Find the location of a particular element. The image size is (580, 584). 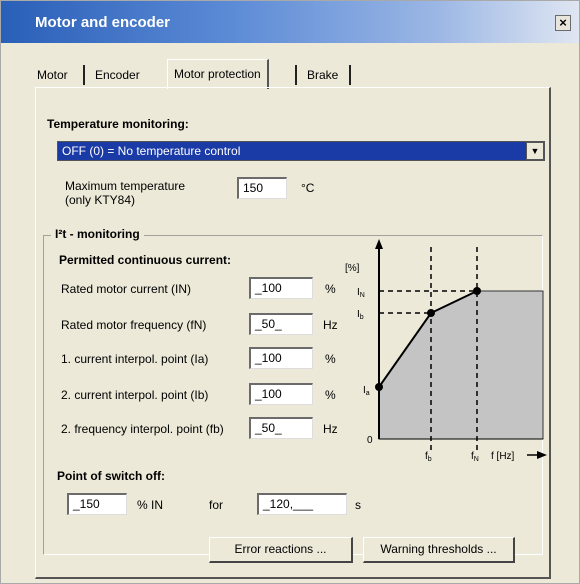

point-ia is located at coordinates (379, 387).